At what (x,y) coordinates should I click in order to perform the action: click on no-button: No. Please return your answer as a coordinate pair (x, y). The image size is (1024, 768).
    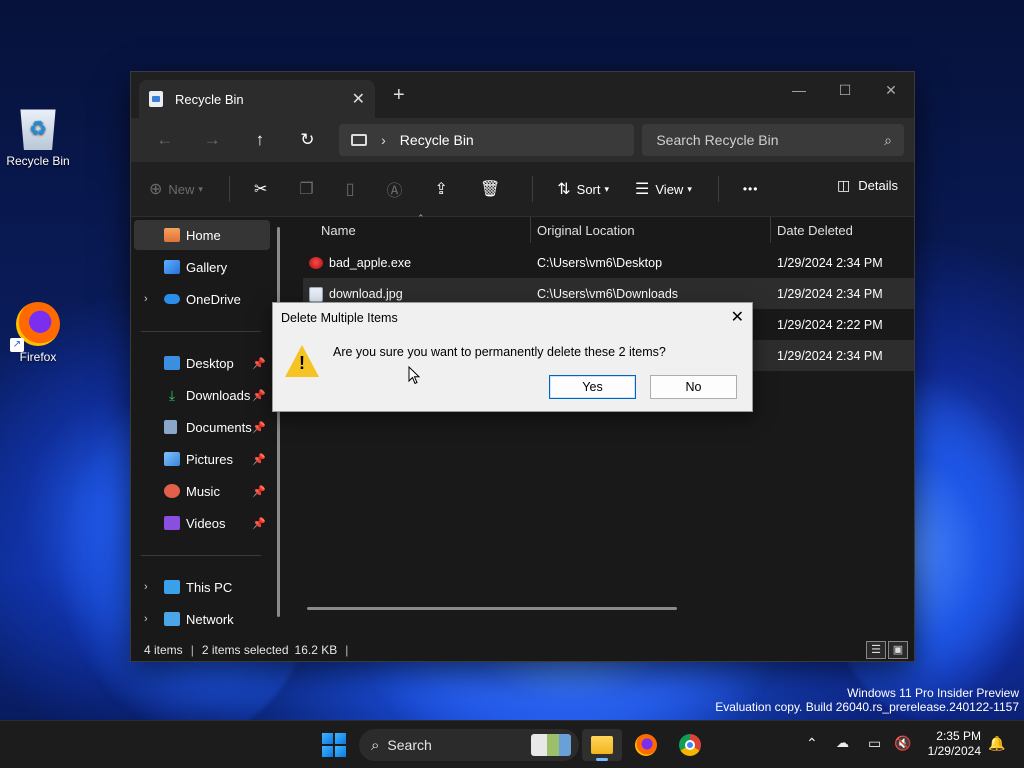
    Looking at the image, I should click on (693, 387).